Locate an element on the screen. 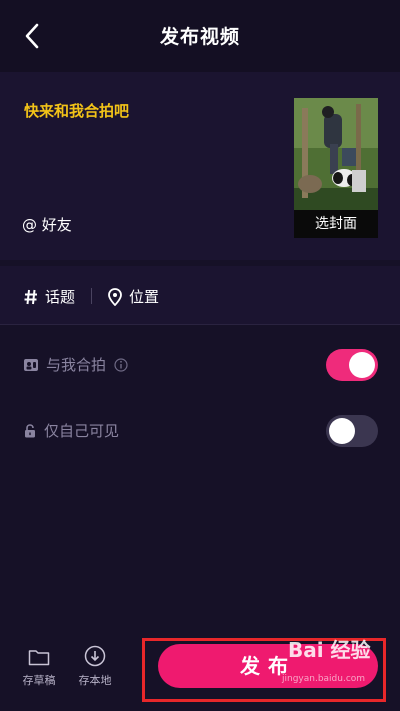  duet-toggle is located at coordinates (352, 365).